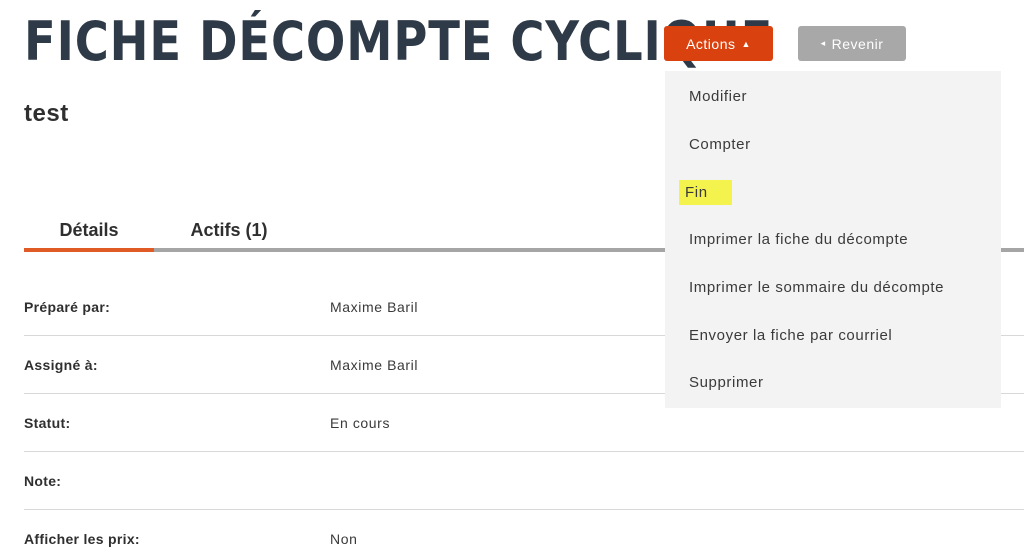 The width and height of the screenshot is (1024, 557). Describe the element at coordinates (799, 240) in the screenshot. I see `menu-item-label: Imprimer la fiche du décompte` at that location.